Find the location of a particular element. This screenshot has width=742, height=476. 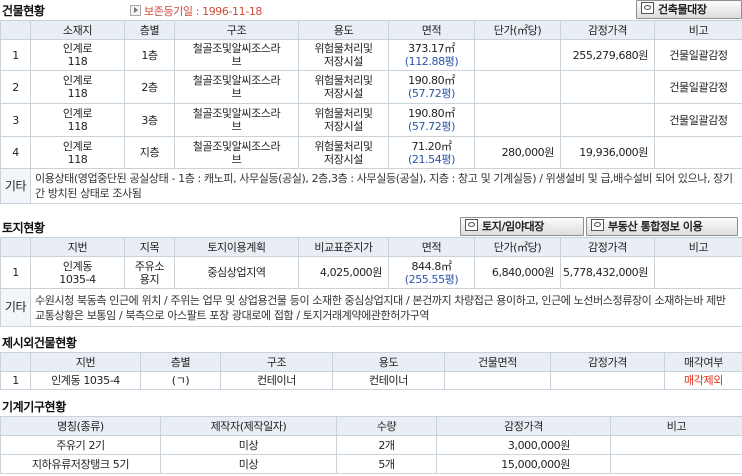

machinery-section-title: 기계기구현황 is located at coordinates (34, 407).